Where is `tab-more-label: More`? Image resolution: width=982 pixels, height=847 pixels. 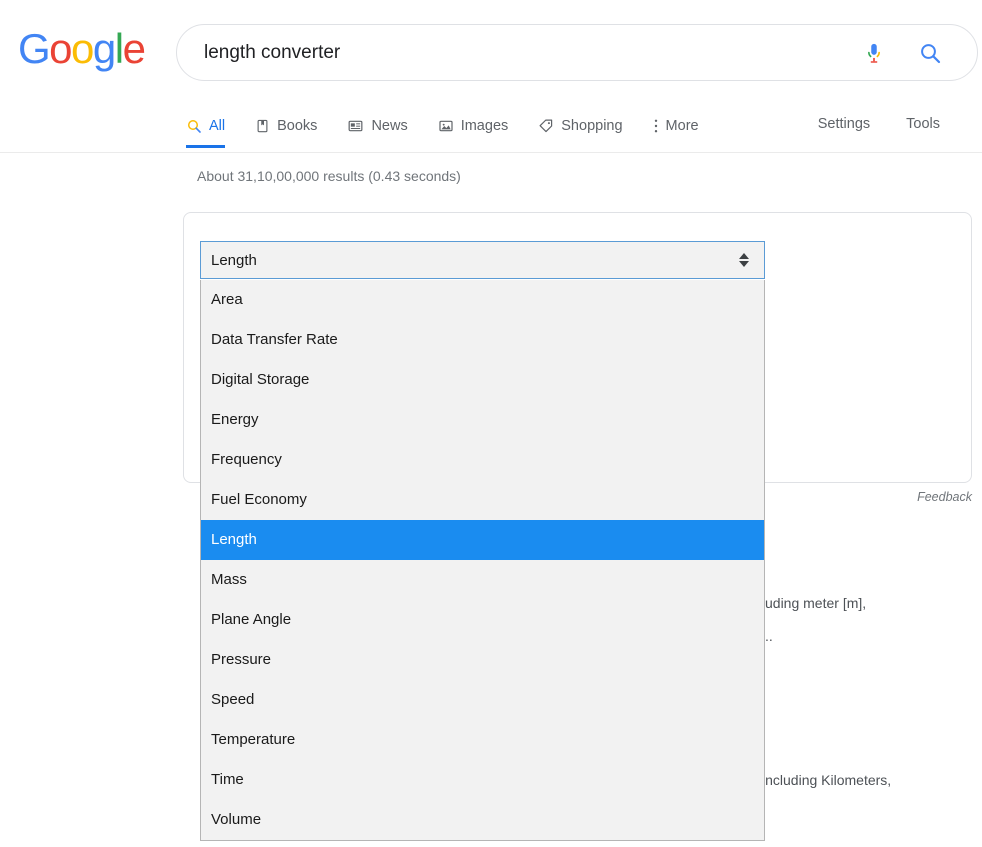
tab-more-label: More is located at coordinates (682, 126).